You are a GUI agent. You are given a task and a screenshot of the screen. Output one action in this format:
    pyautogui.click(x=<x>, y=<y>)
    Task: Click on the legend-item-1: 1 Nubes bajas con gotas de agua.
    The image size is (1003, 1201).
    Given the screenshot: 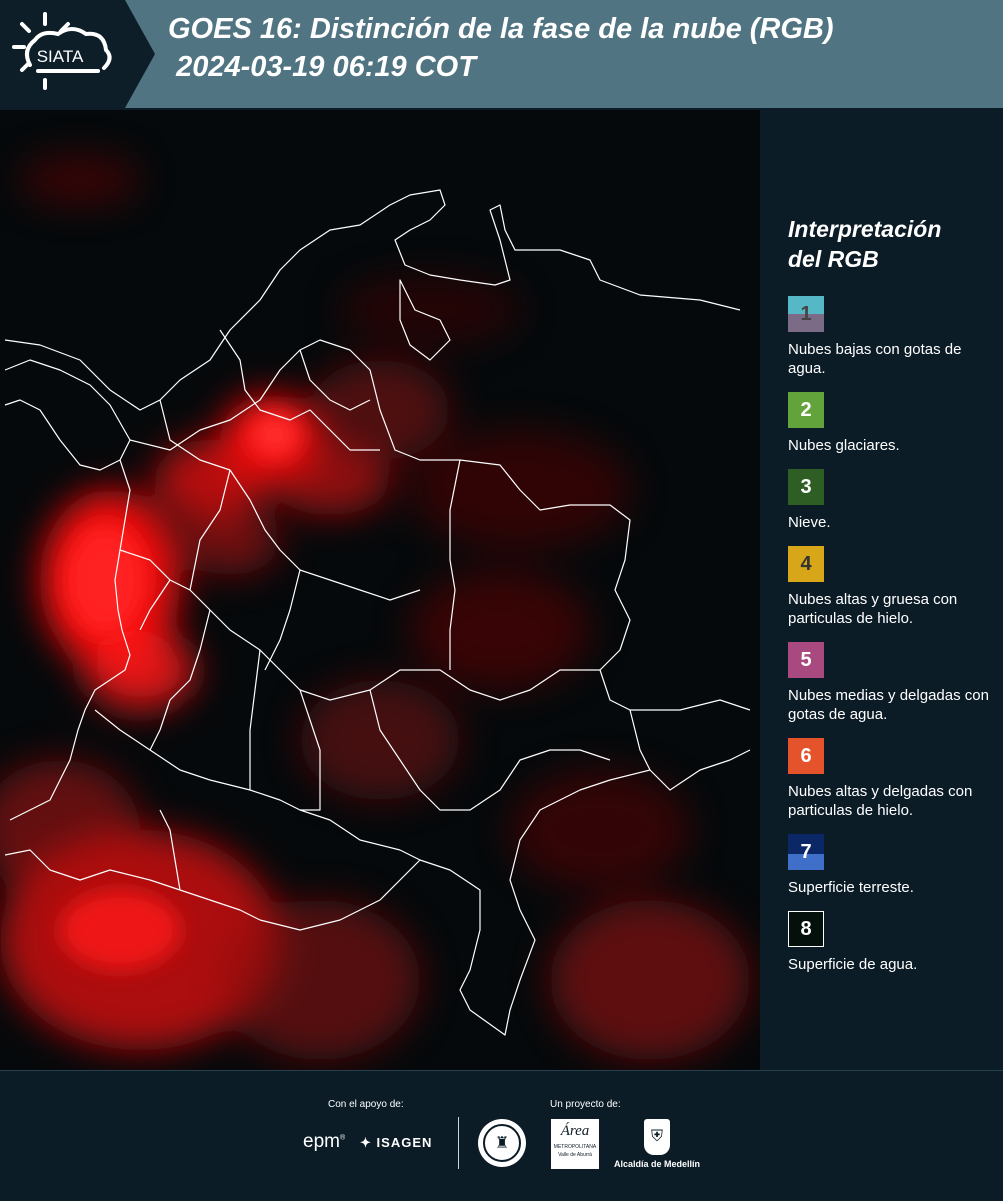 What is the action you would take?
    pyautogui.click(x=890, y=337)
    